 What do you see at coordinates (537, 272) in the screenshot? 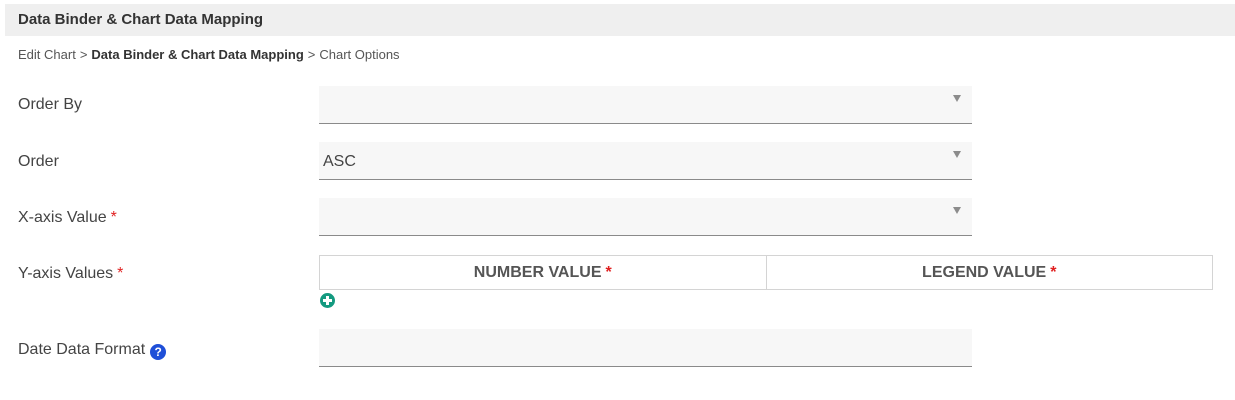
I see `number-value-header-label: NUMBER VALUE` at bounding box center [537, 272].